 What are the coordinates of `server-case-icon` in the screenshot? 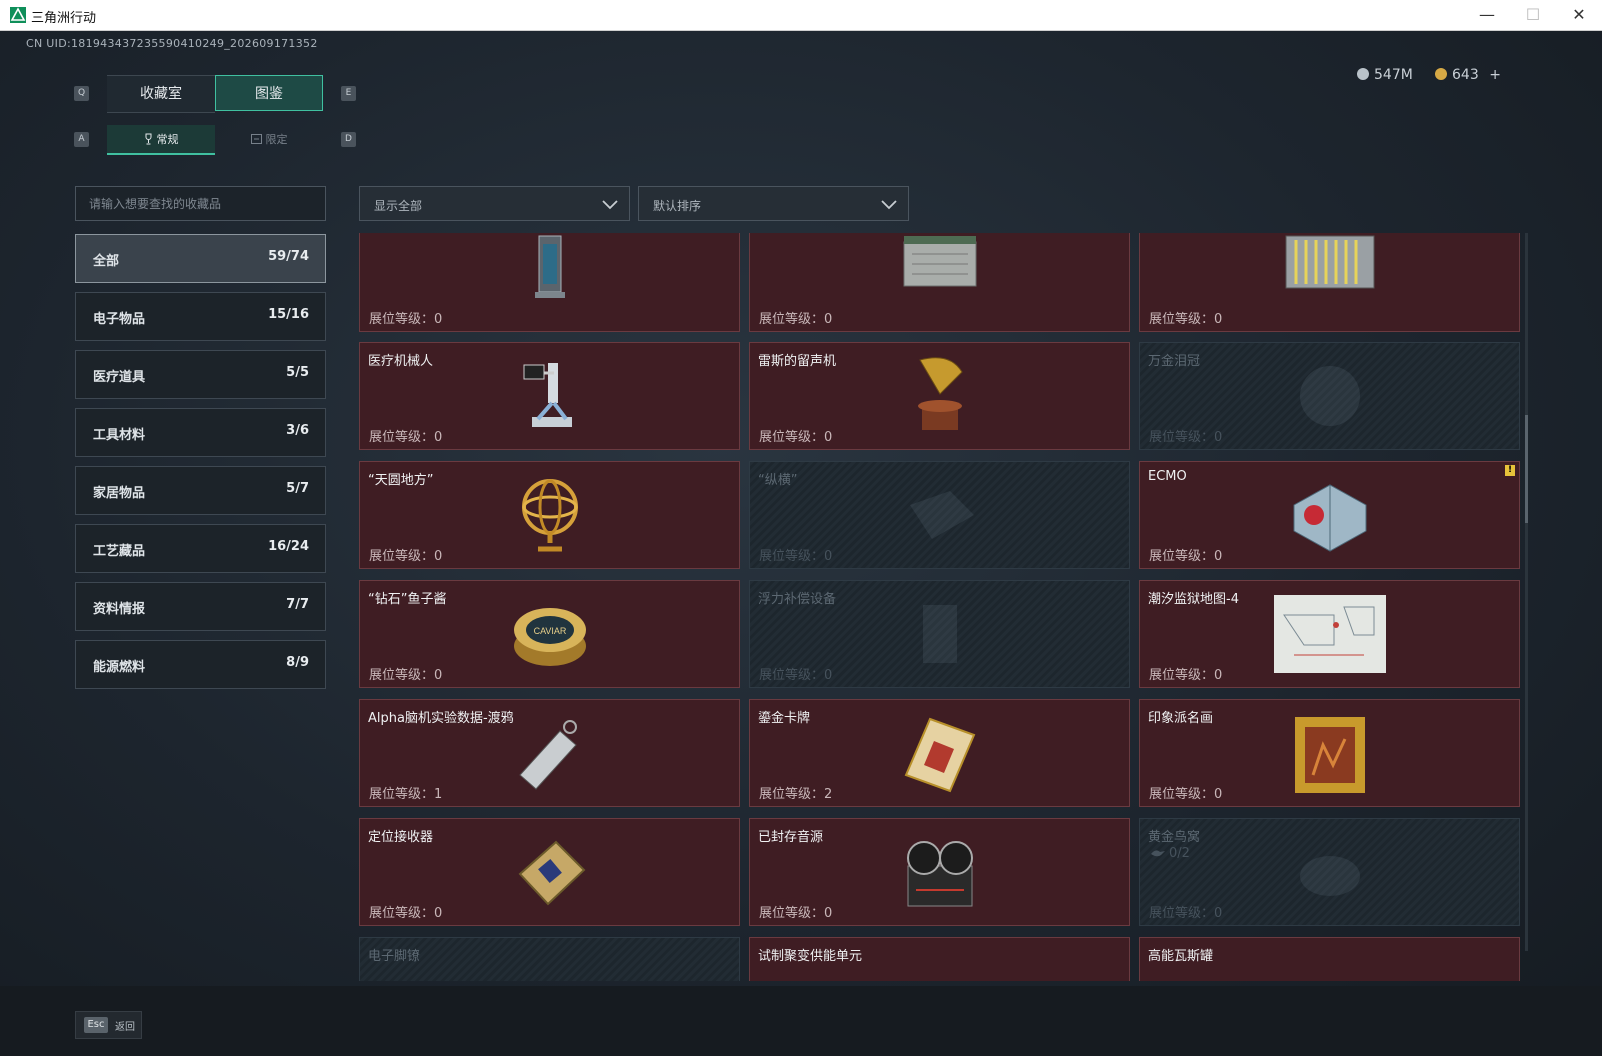 It's located at (939, 261).